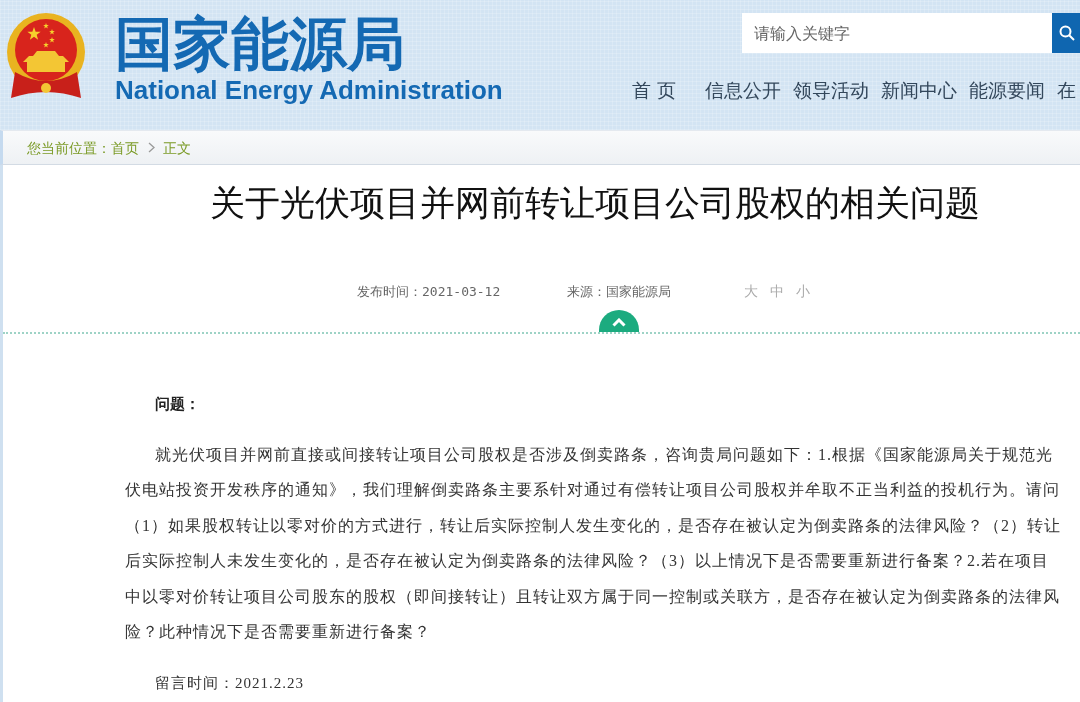 The width and height of the screenshot is (1080, 702). Describe the element at coordinates (429, 292) in the screenshot. I see `publish-time: 发布时间：2021-03-12` at that location.